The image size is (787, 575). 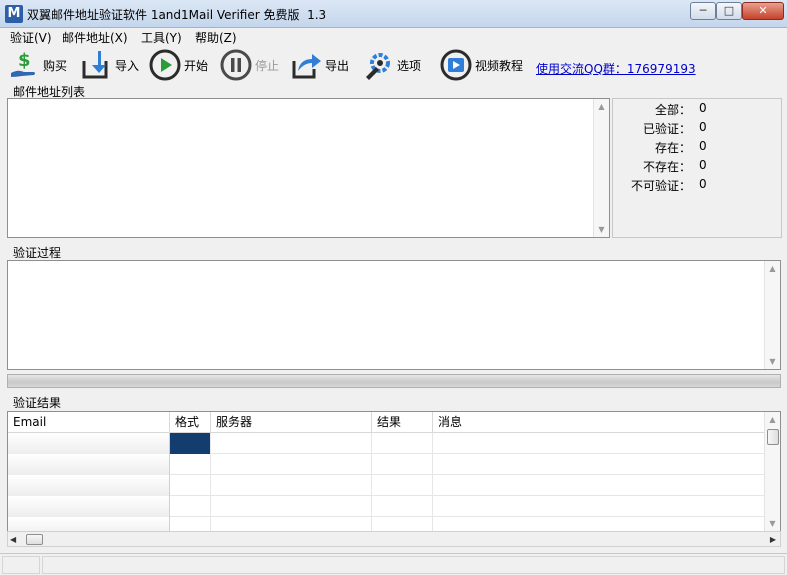 I want to click on results-title: 验证结果, so click(x=37, y=403).